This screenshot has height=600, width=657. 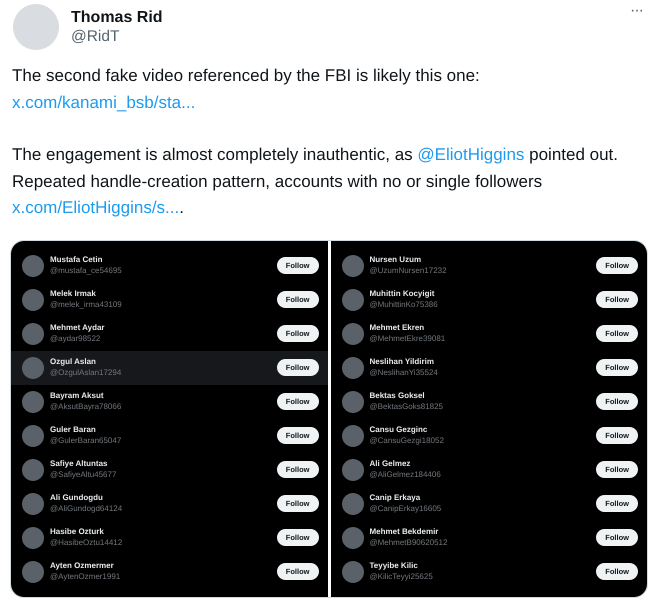 I want to click on account-handle: @AytenOzmer1991, so click(x=86, y=576).